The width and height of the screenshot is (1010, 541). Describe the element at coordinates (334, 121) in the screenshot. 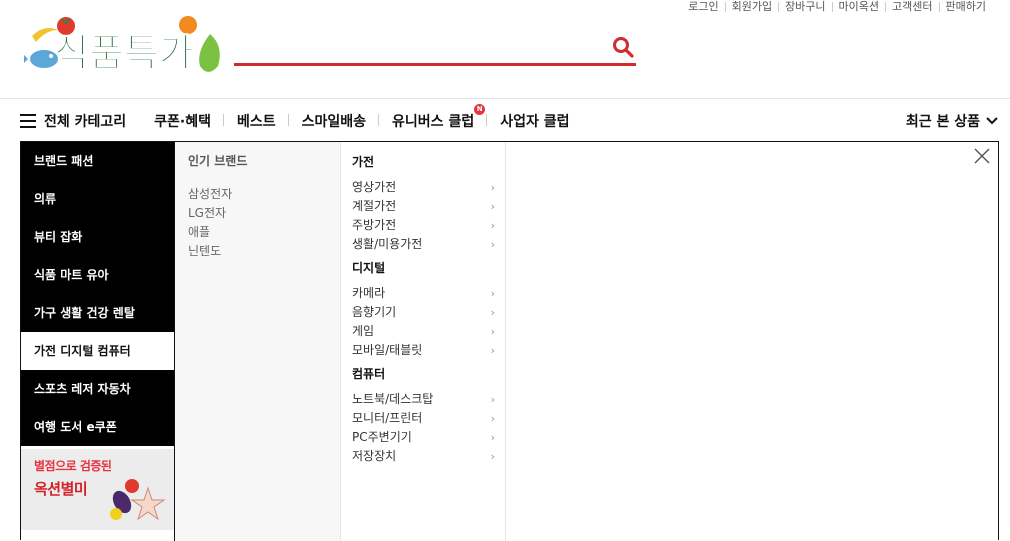

I see `nav-smile-delivery: 스마일배송` at that location.